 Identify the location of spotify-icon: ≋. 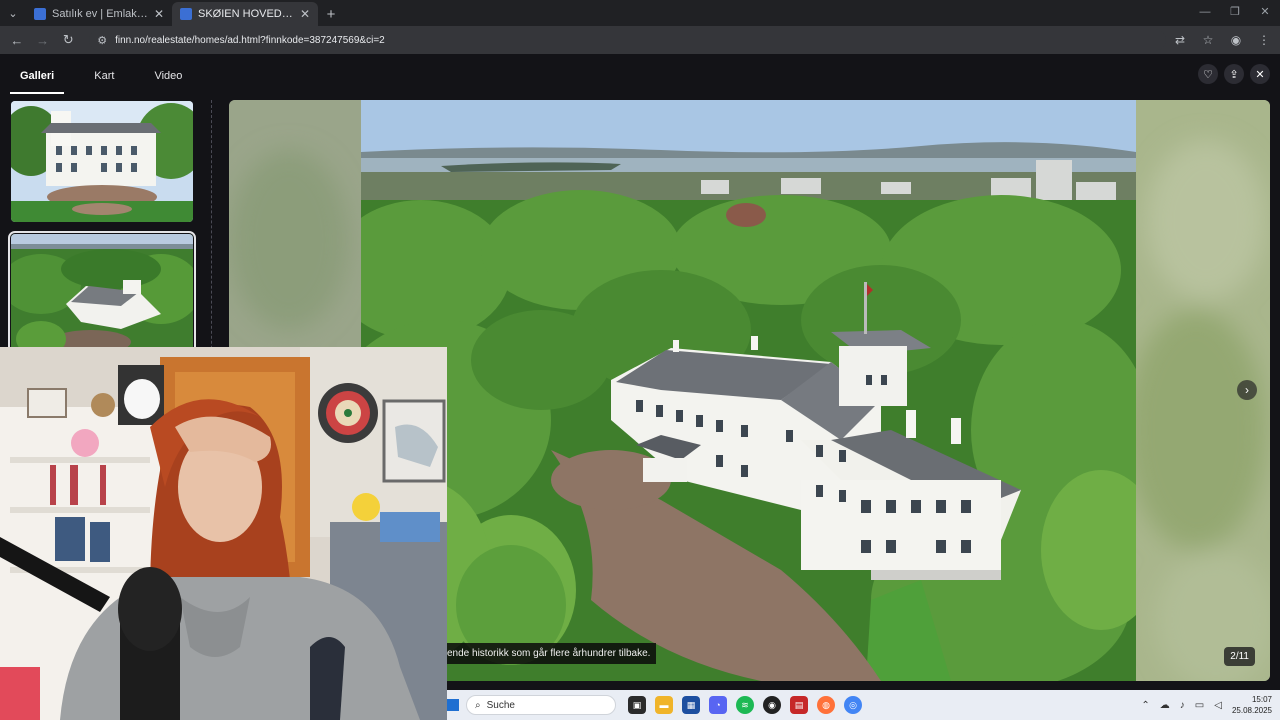
(745, 705).